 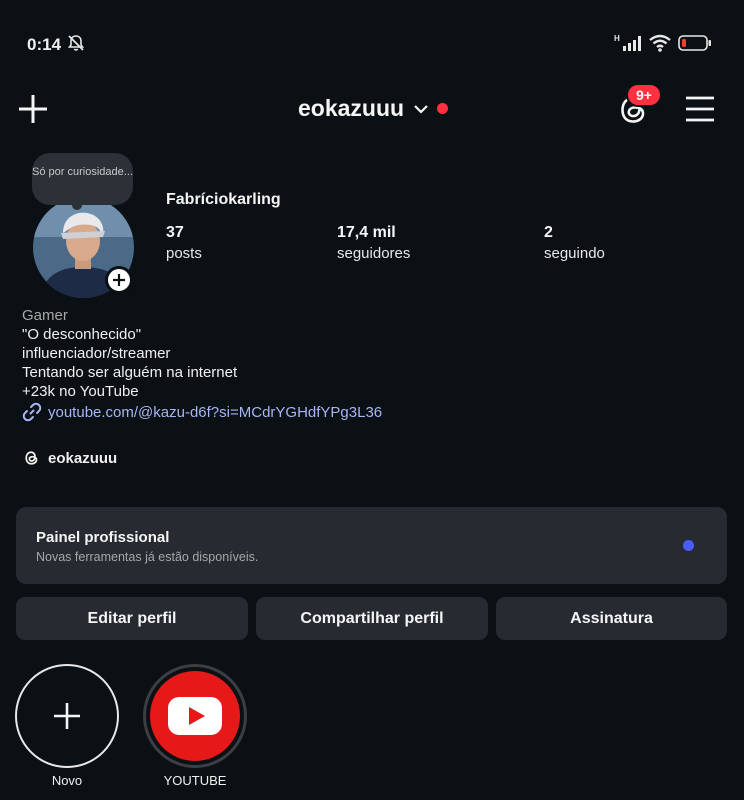 I want to click on bio-line: influenciador/streamer, so click(x=96, y=353).